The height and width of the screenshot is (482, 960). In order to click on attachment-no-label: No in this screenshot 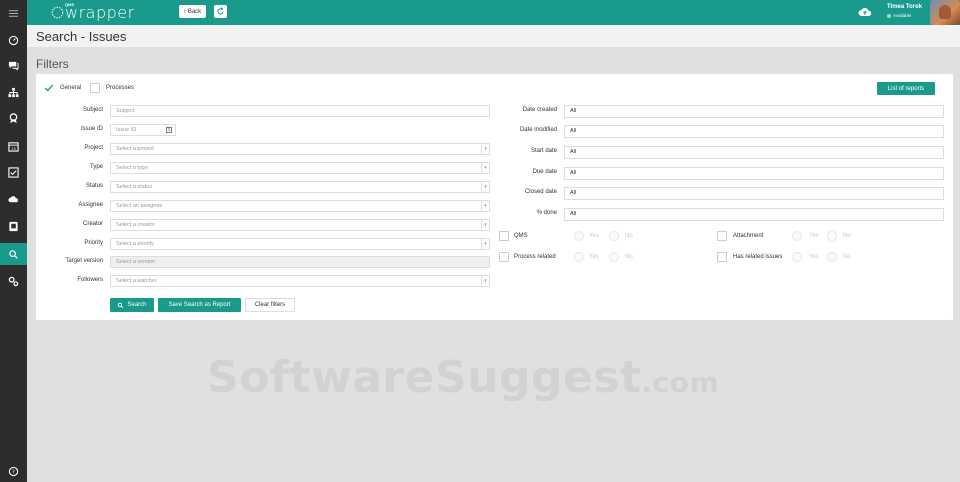, I will do `click(847, 236)`.